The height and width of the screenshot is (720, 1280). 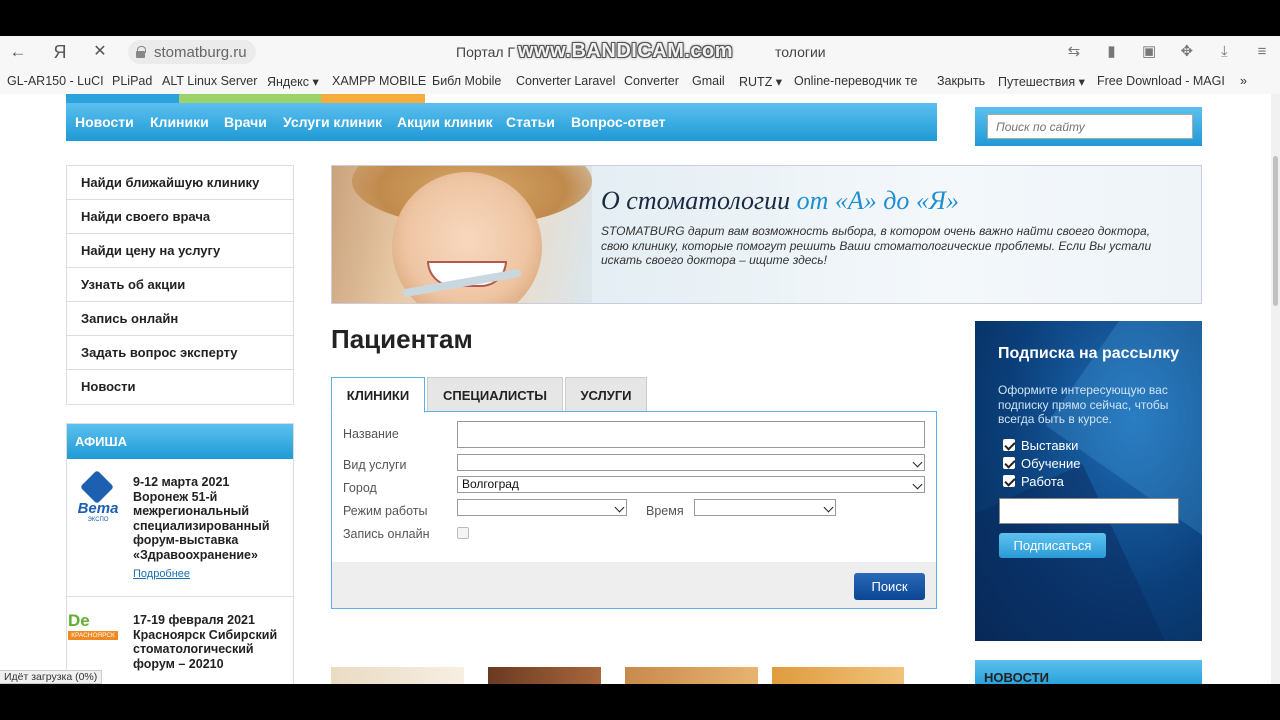 What do you see at coordinates (634, 585) in the screenshot?
I see `form-footer` at bounding box center [634, 585].